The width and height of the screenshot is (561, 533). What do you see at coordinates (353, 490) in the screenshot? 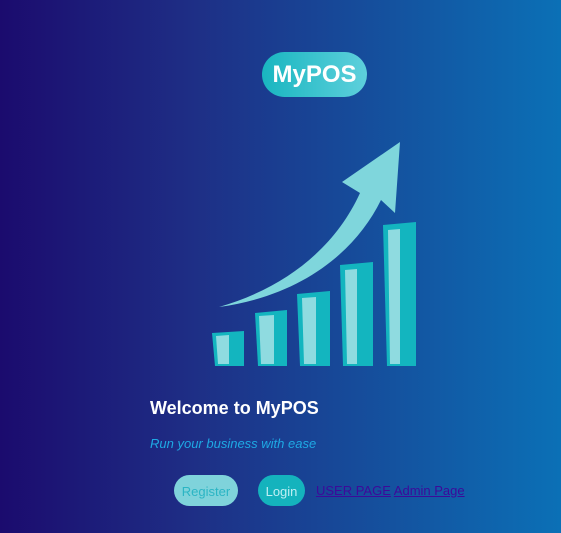
I see `user-page-link: USER PAGE` at bounding box center [353, 490].